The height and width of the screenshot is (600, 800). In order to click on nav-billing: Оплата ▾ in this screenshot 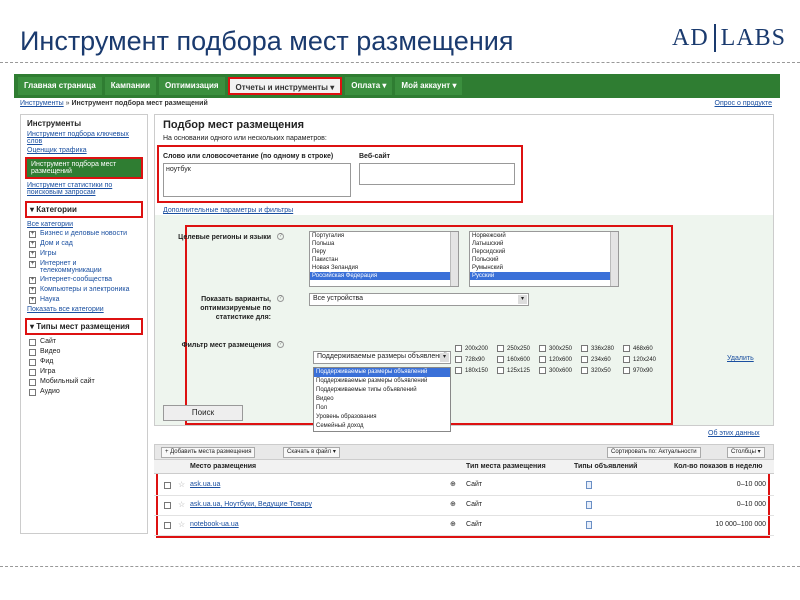, I will do `click(369, 86)`.